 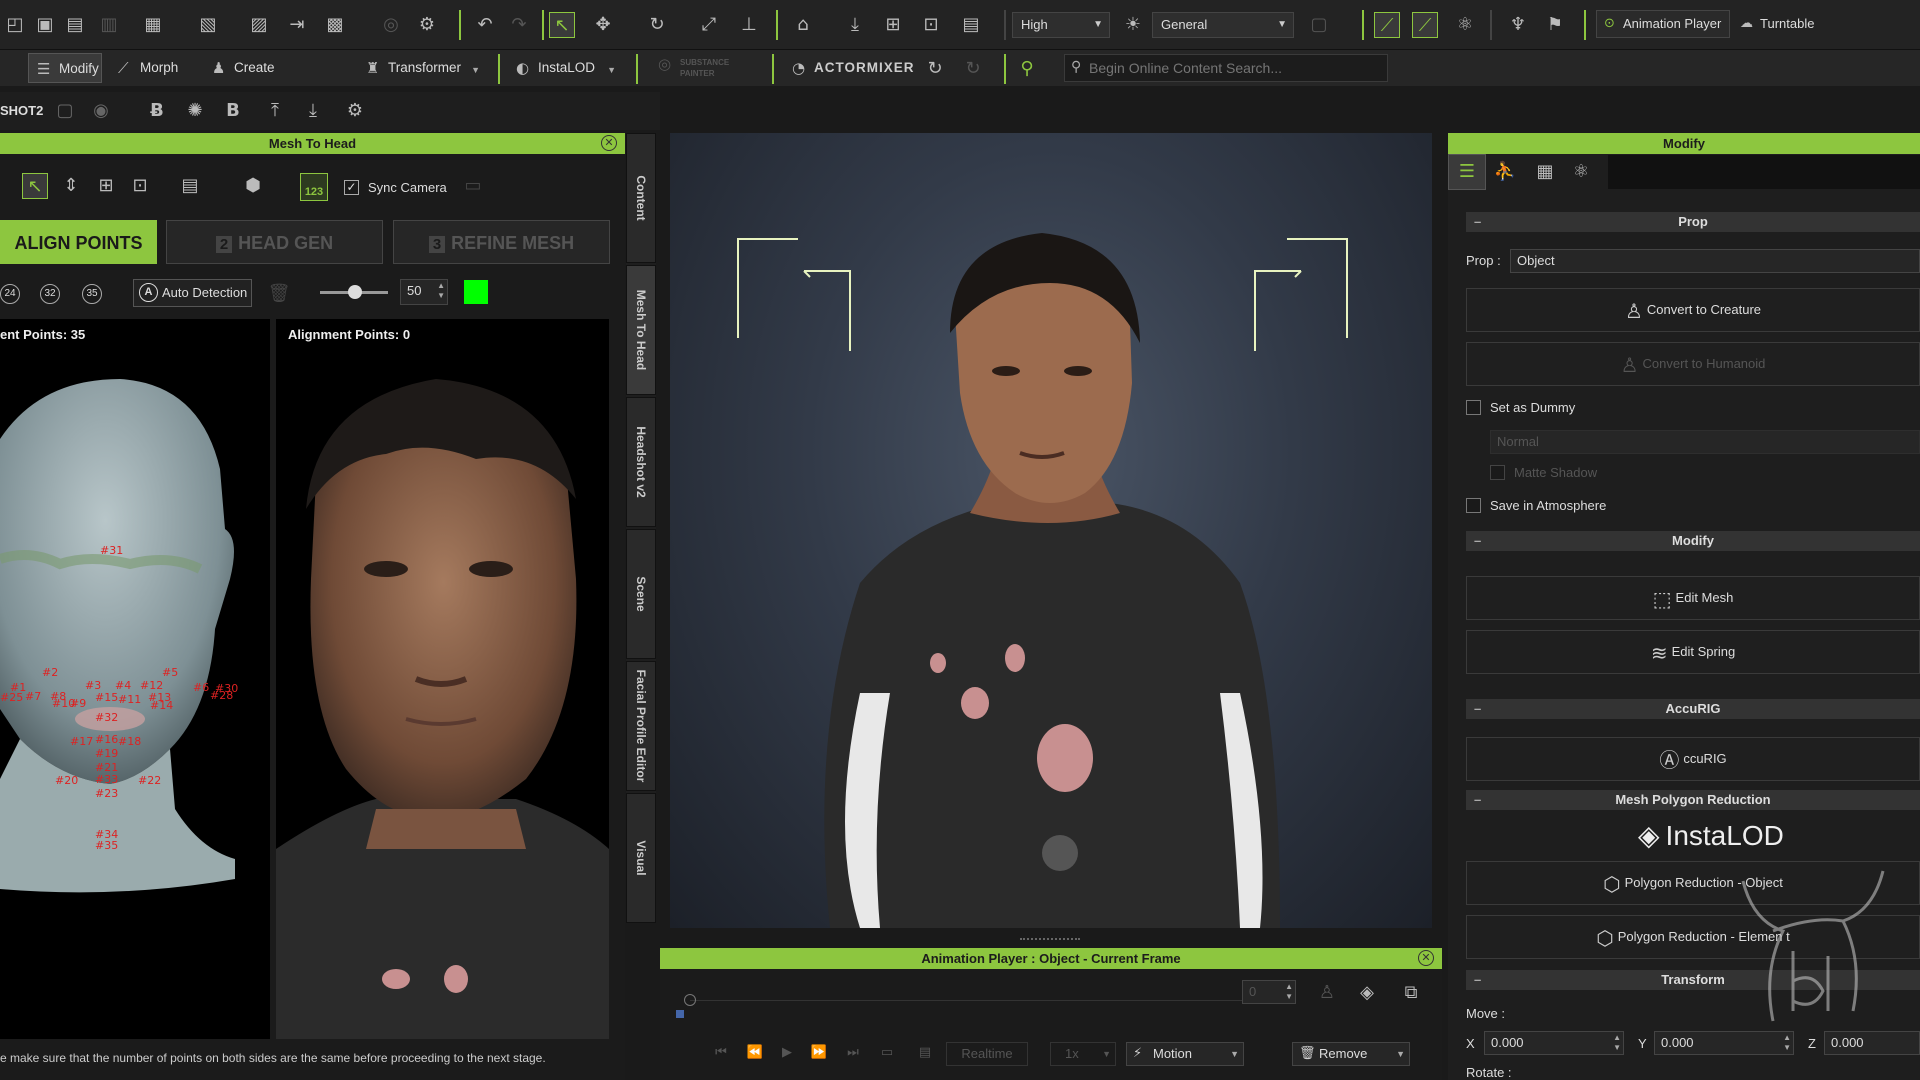 I want to click on face-icon: ◉, so click(x=101, y=111).